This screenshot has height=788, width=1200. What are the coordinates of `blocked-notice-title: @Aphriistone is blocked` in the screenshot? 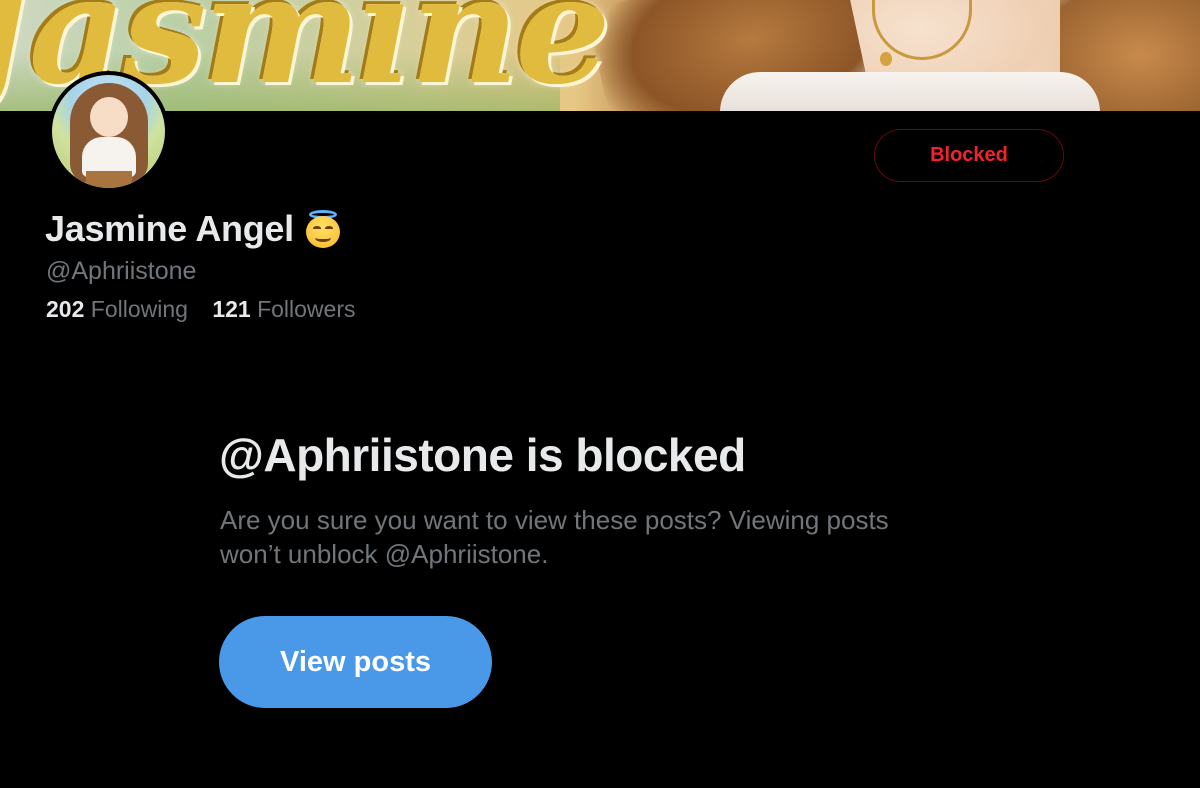 It's located at (482, 455).